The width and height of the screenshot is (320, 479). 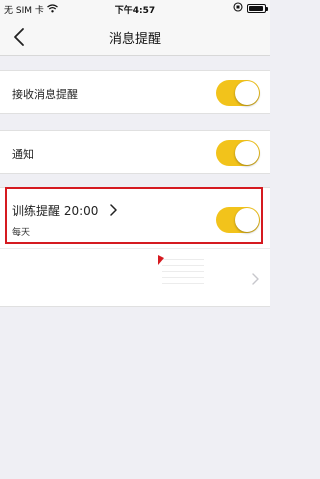 What do you see at coordinates (238, 8) in the screenshot?
I see `orientation-lock-icon` at bounding box center [238, 8].